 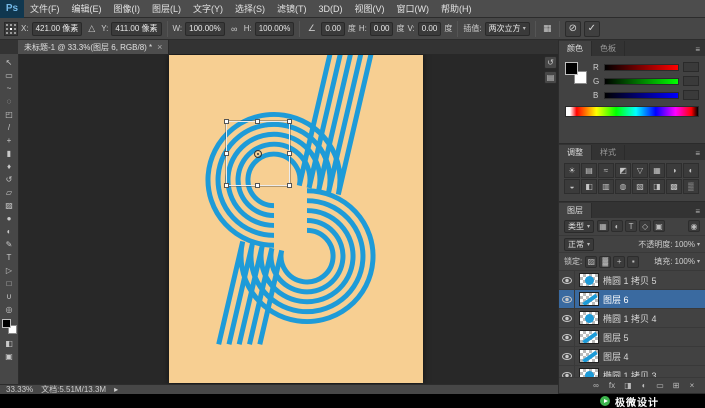 What do you see at coordinates (11, 28) in the screenshot?
I see `reference-point-locator` at bounding box center [11, 28].